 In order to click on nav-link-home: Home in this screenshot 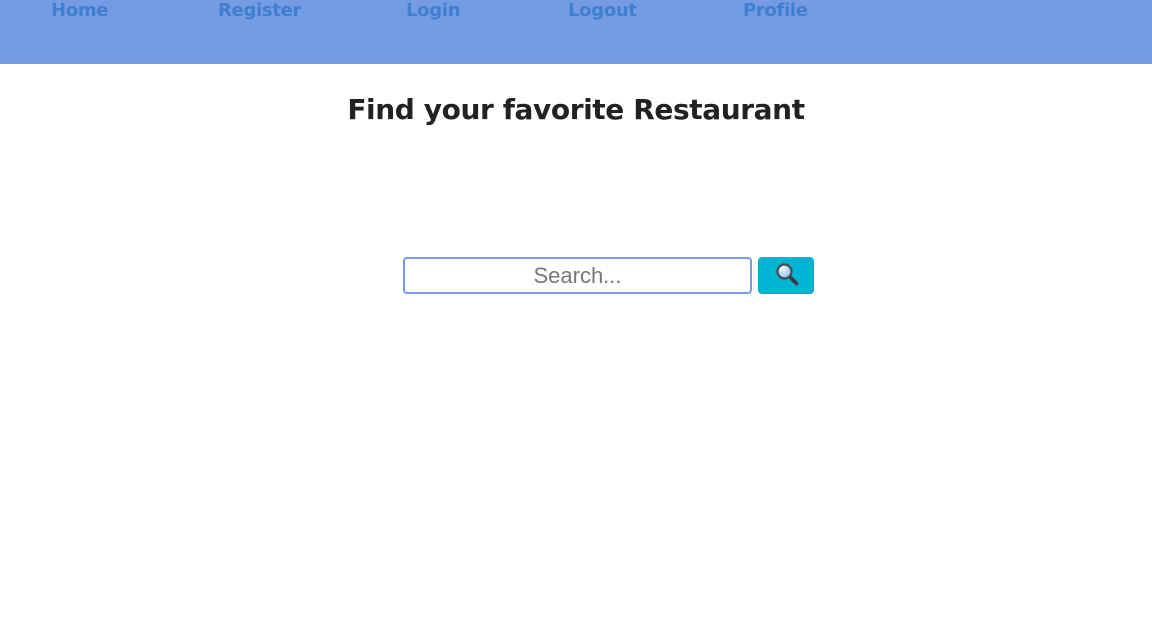, I will do `click(80, 11)`.